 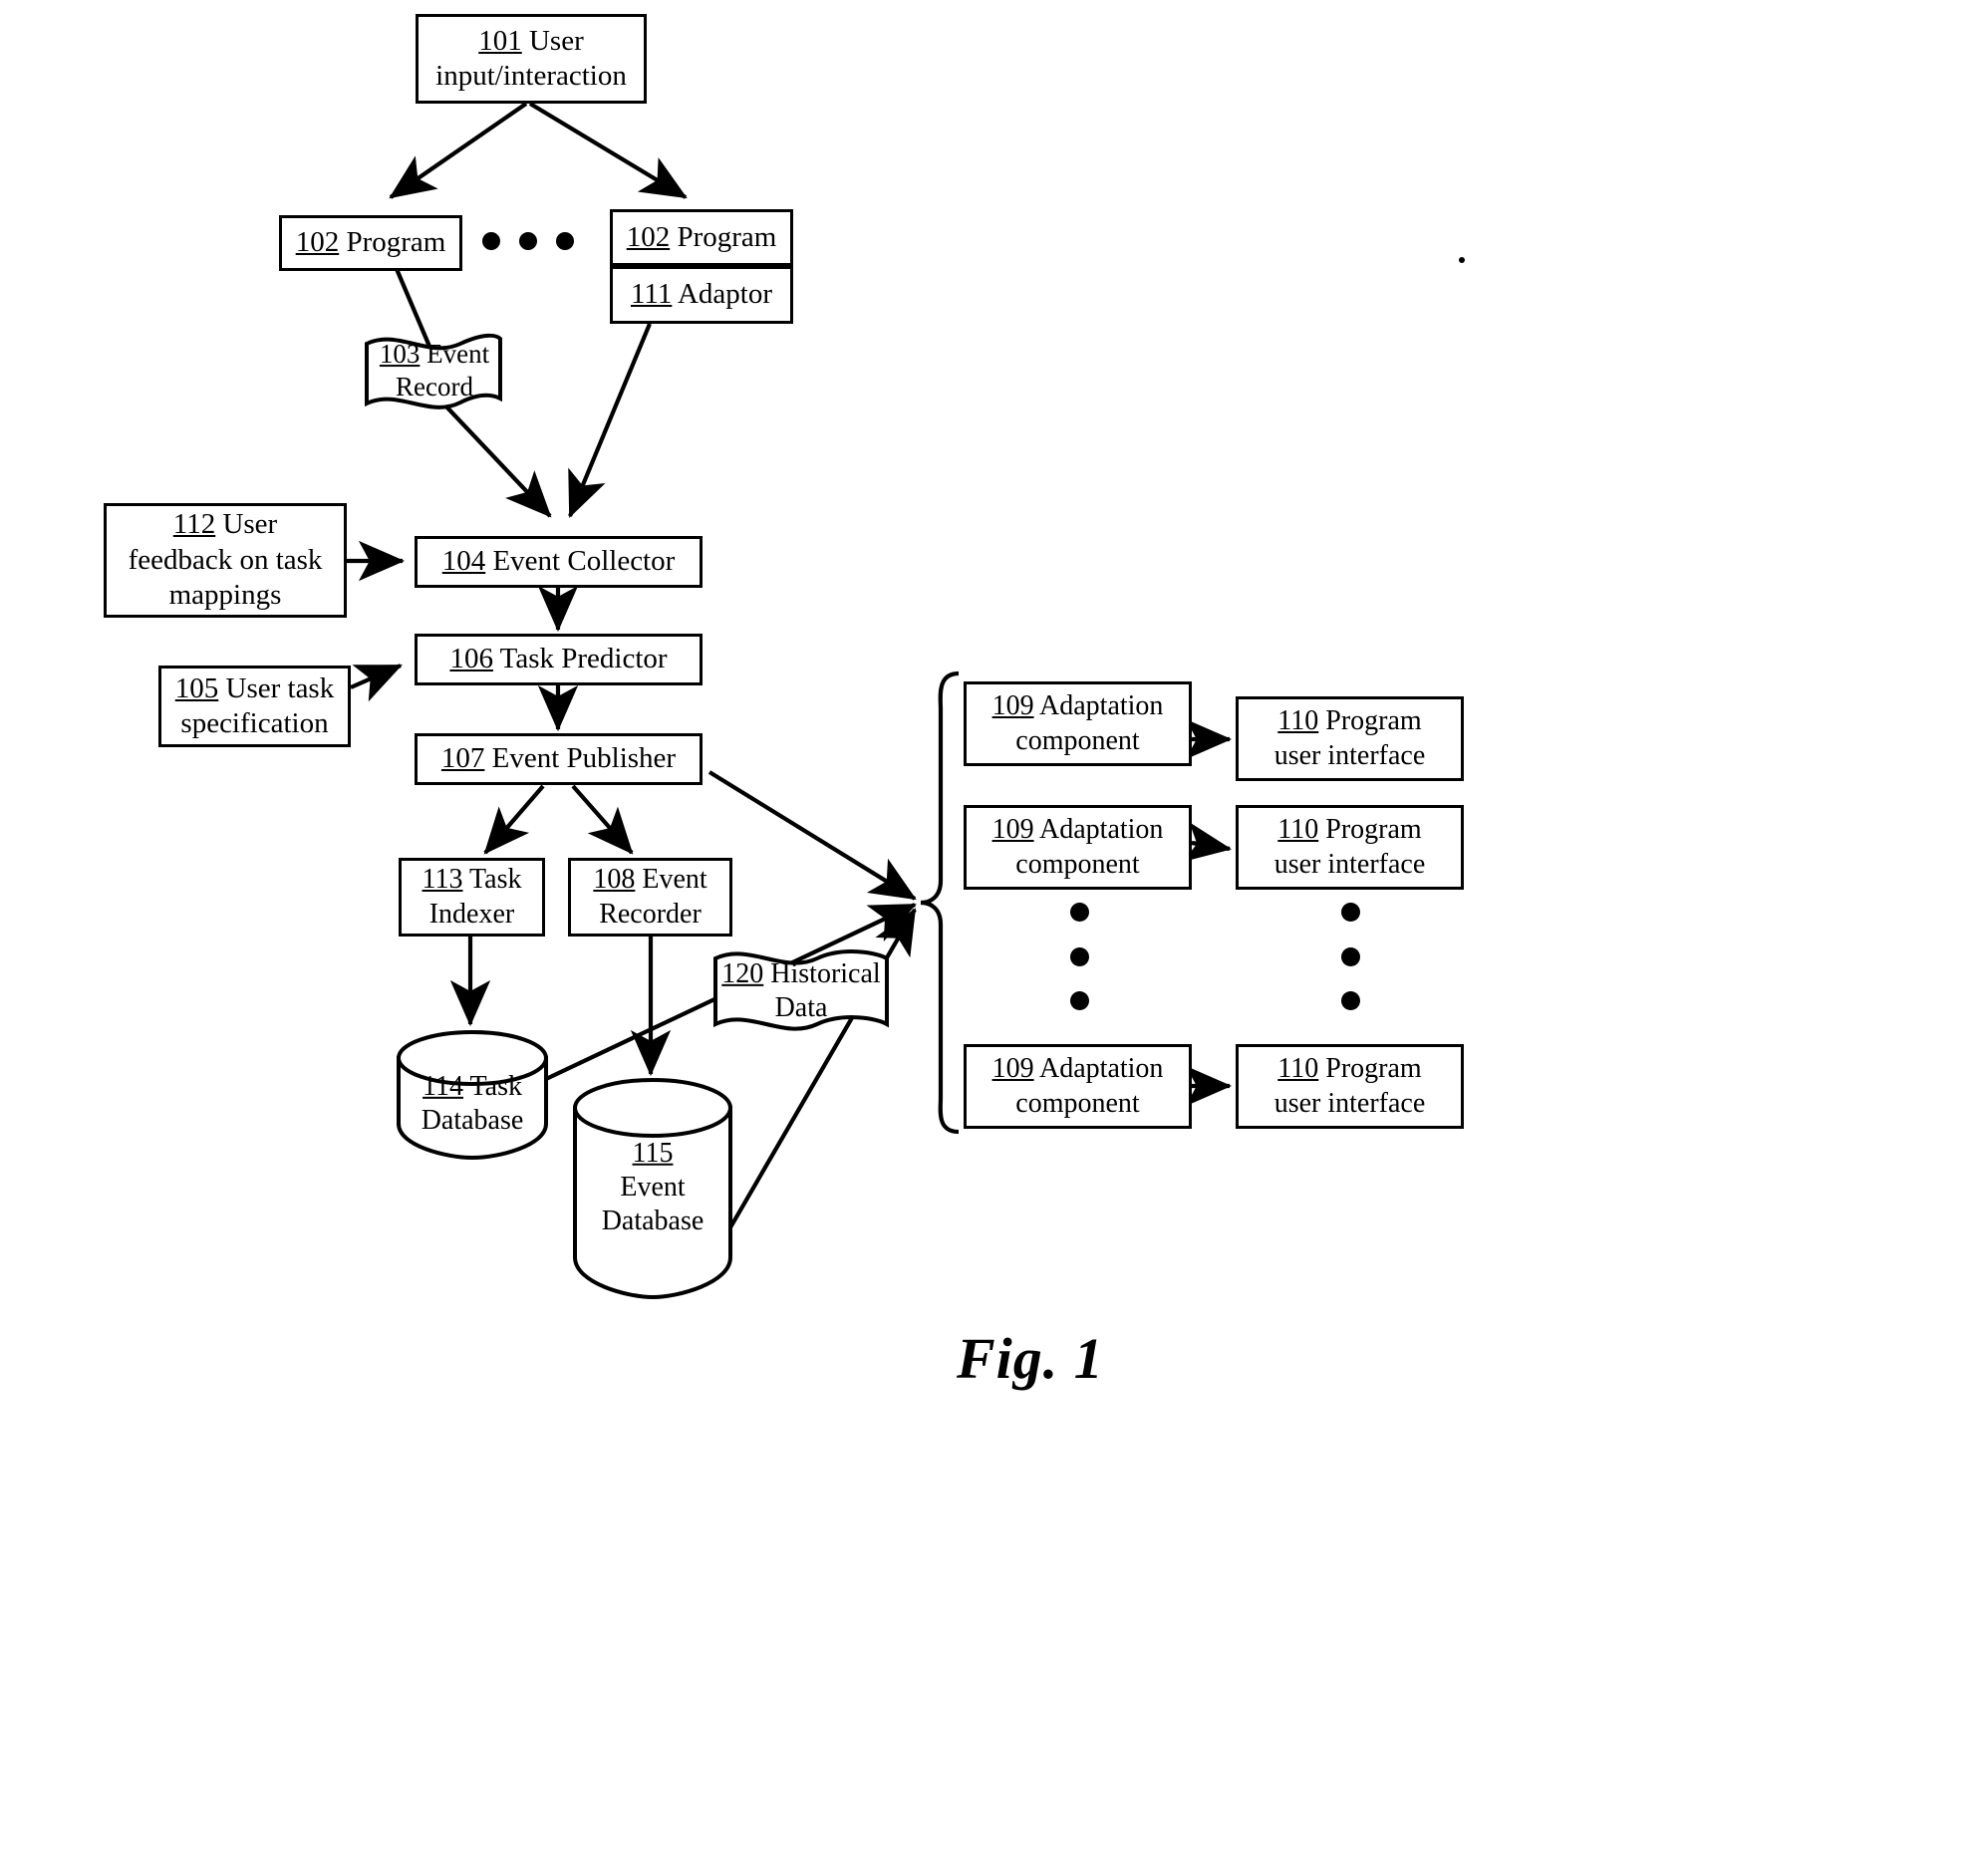 I want to click on node-112-label-line3: mappings, so click(x=225, y=595).